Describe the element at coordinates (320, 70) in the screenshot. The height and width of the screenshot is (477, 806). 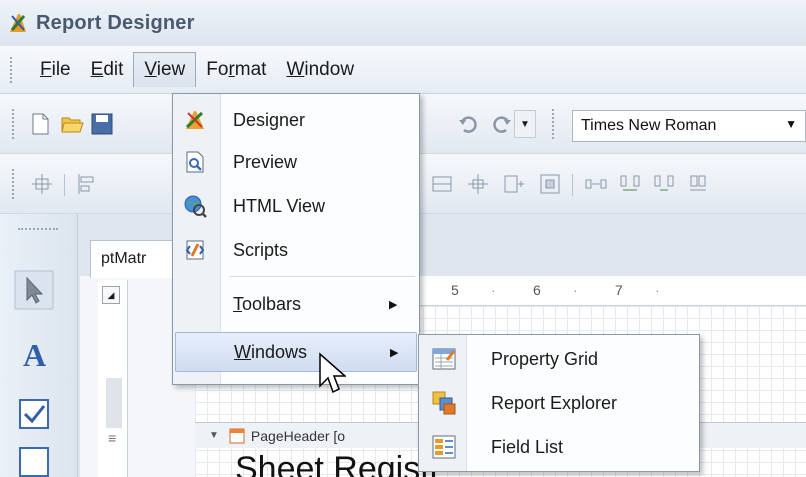
I see `menu-window: Window` at that location.